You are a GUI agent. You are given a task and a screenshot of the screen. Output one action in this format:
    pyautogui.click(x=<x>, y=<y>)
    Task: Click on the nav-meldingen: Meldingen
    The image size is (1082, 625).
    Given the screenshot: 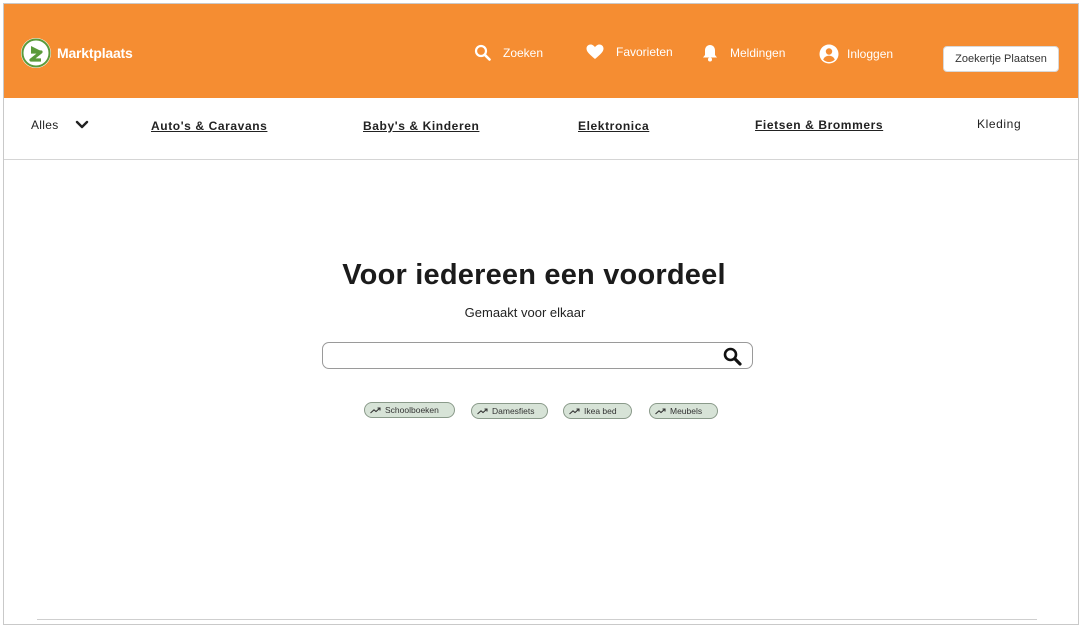 What is the action you would take?
    pyautogui.click(x=743, y=53)
    